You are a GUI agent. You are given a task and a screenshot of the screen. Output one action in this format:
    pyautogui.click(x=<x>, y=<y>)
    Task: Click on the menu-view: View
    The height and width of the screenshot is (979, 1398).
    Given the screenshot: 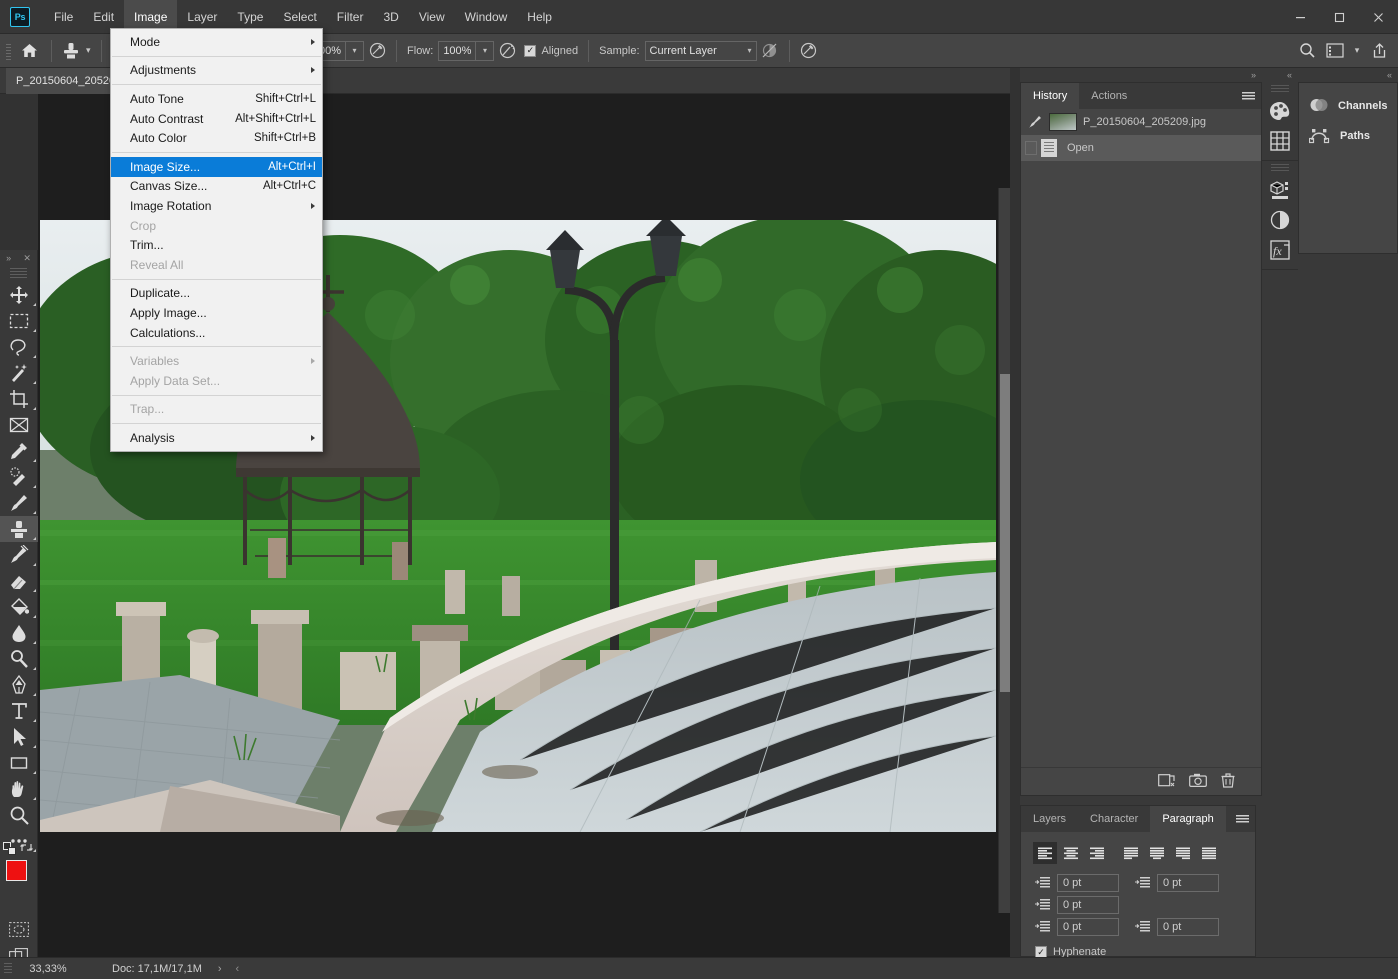 What is the action you would take?
    pyautogui.click(x=432, y=17)
    